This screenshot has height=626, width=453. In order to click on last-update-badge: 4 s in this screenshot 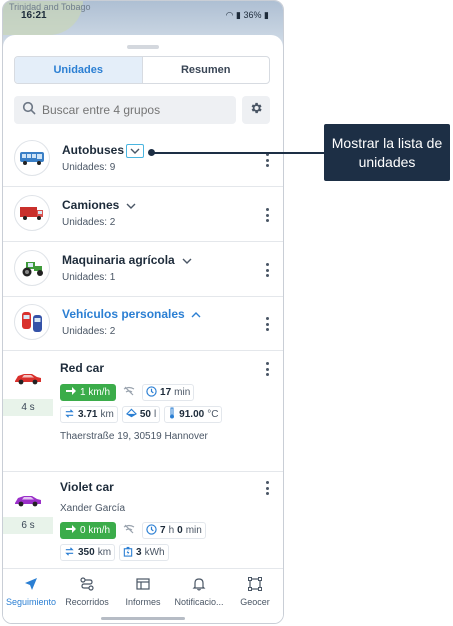, I will do `click(28, 407)`.